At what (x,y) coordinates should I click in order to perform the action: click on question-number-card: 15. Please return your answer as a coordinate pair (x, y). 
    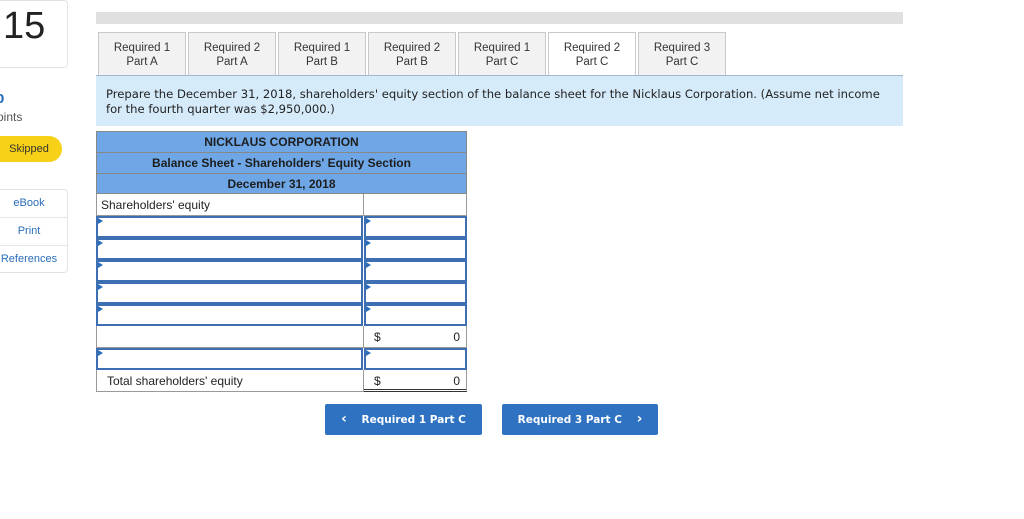
    Looking at the image, I should click on (34, 34).